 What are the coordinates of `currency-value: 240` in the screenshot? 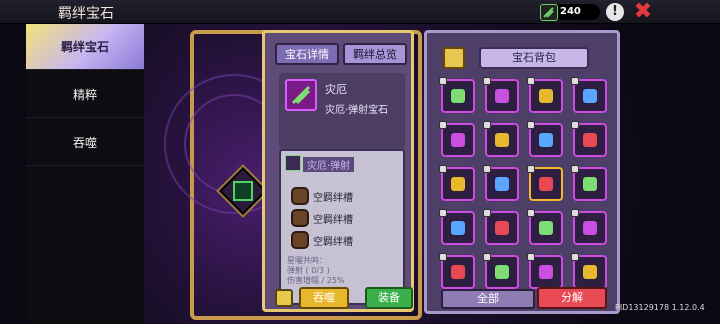 It's located at (570, 11).